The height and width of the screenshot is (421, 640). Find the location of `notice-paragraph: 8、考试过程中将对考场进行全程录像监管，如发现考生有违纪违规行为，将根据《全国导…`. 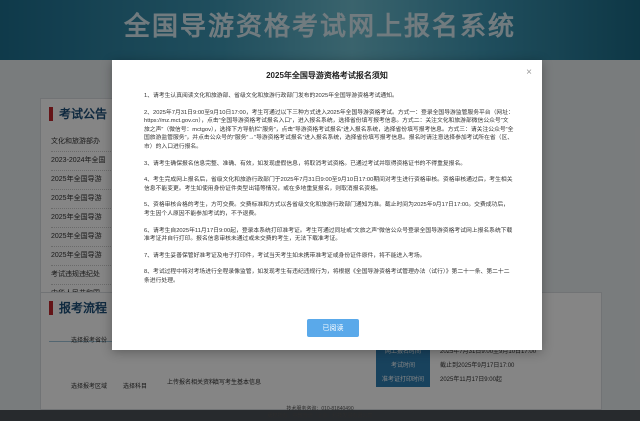

notice-paragraph: 8、考试过程中将对考场进行全程录像监管，如发现考生有违纪违规行为，将根据《全国导… is located at coordinates (327, 276).